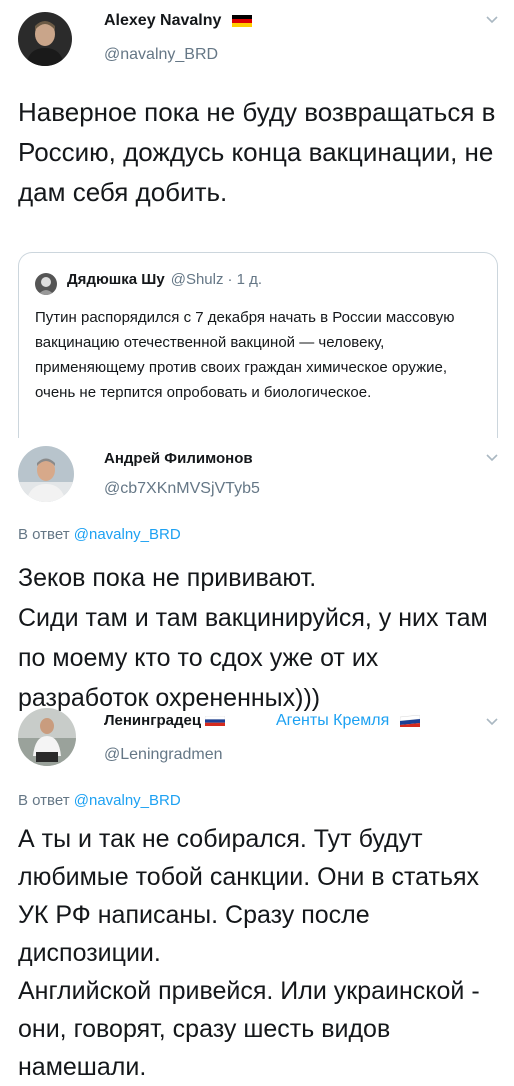  What do you see at coordinates (182, 489) in the screenshot?
I see `author-handle: @cb7XKnMVSjVTyb5` at bounding box center [182, 489].